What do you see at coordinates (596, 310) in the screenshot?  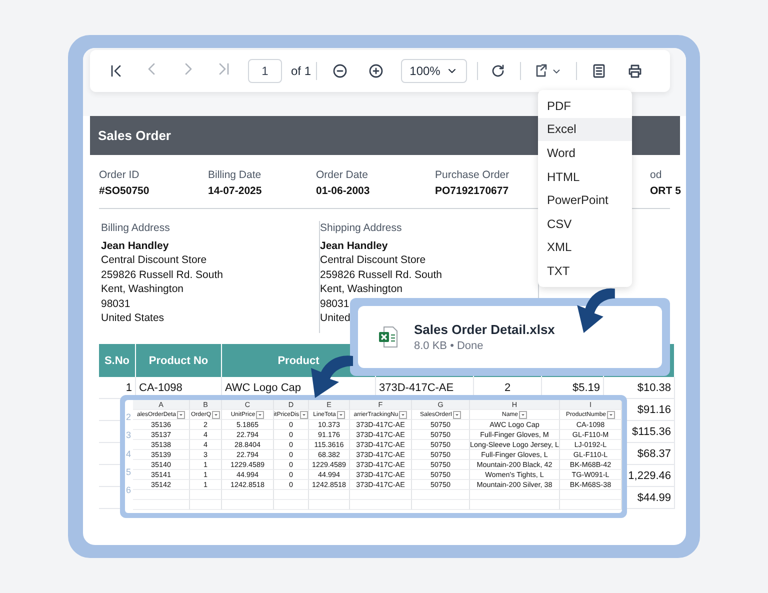 I see `curved-arrow` at bounding box center [596, 310].